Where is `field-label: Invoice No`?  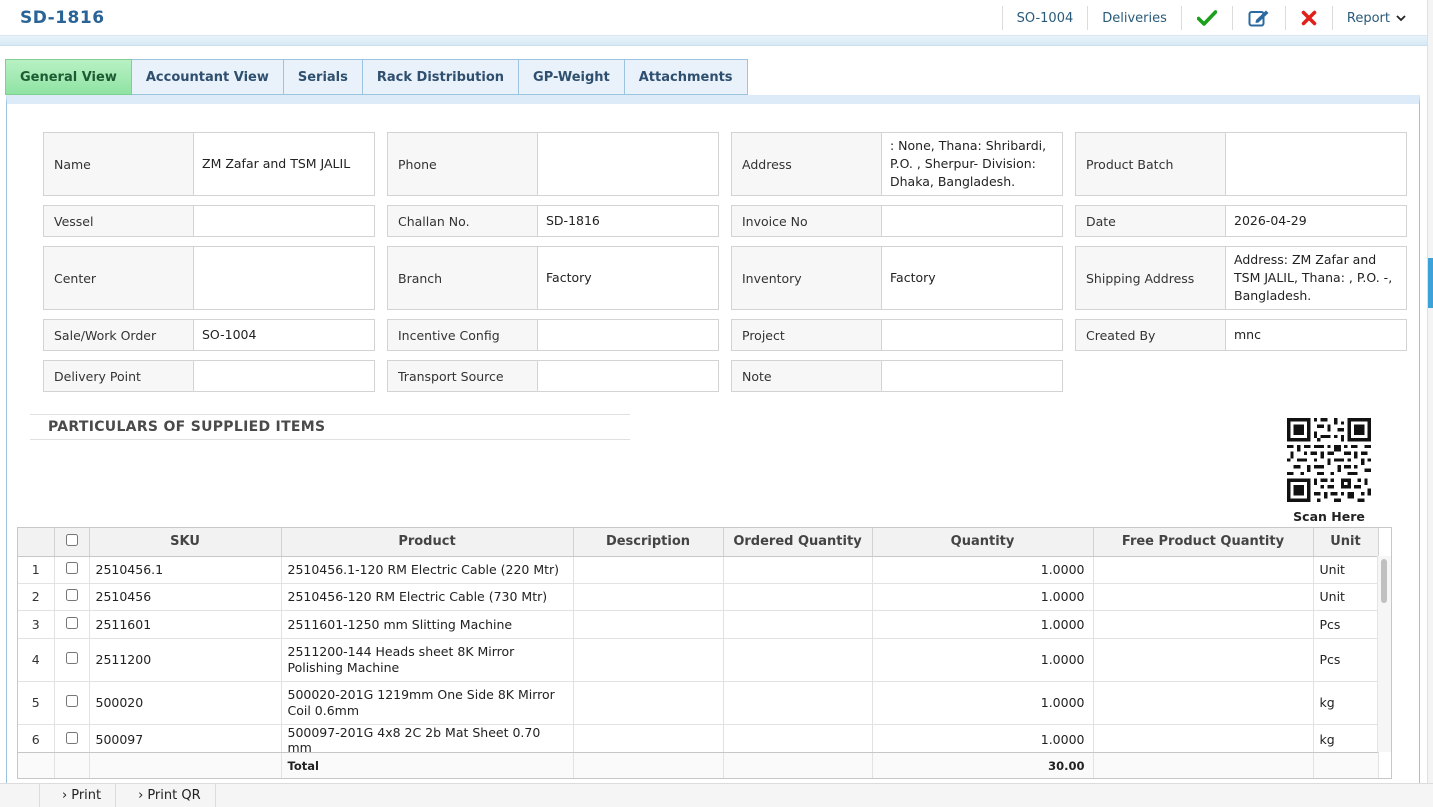
field-label: Invoice No is located at coordinates (807, 221).